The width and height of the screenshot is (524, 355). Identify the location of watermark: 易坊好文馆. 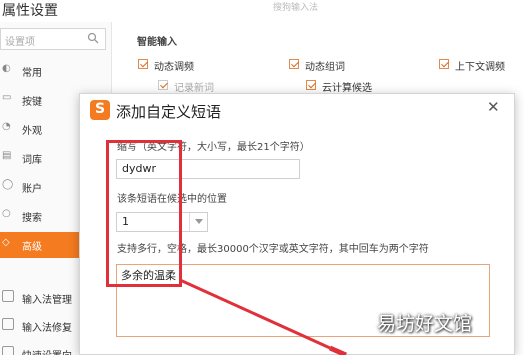
(425, 324).